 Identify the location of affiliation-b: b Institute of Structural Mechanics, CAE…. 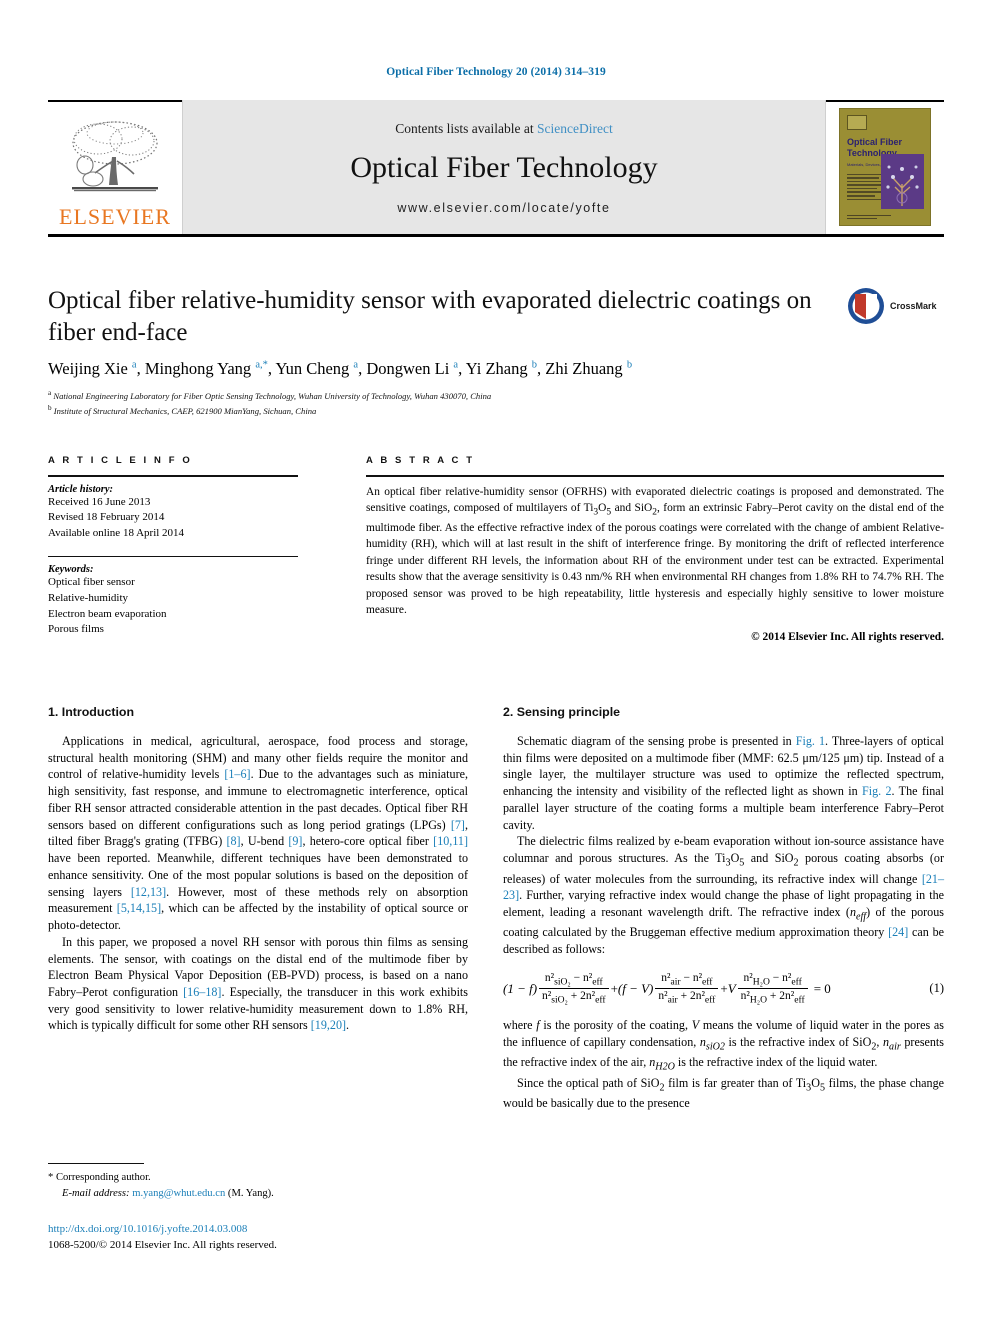
(182, 410).